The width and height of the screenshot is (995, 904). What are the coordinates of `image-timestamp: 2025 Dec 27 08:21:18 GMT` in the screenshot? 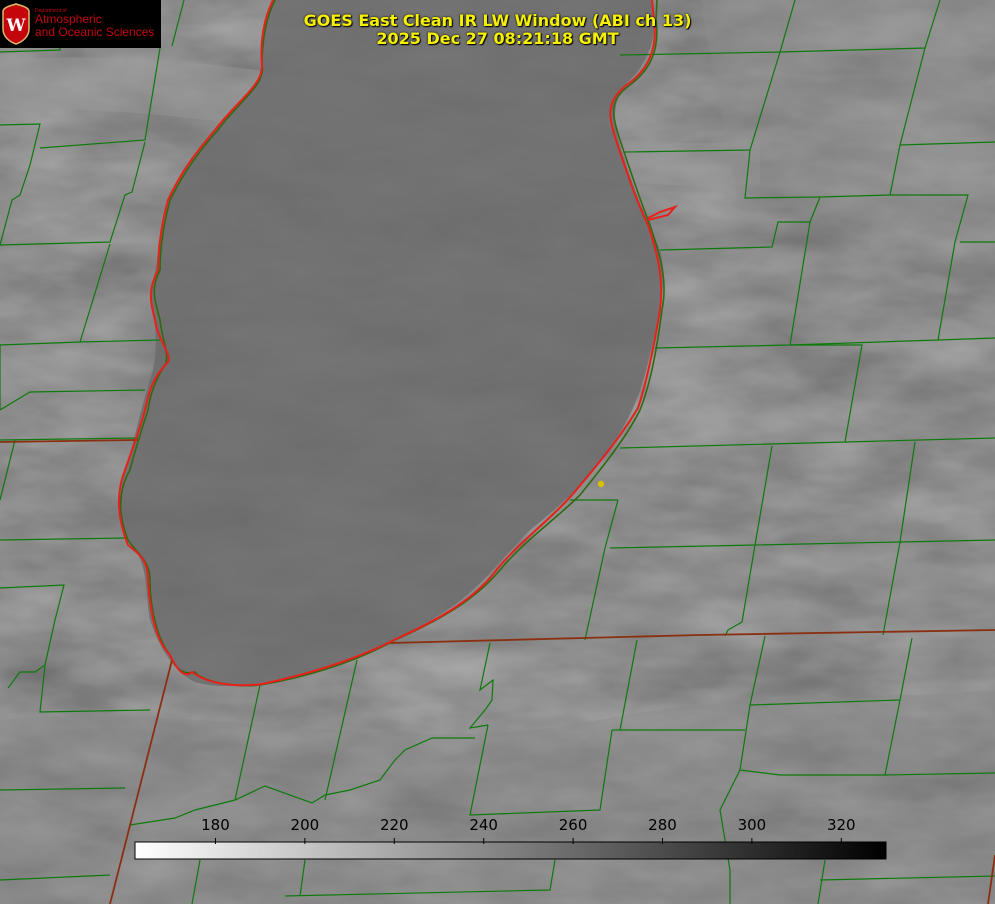 It's located at (497, 38).